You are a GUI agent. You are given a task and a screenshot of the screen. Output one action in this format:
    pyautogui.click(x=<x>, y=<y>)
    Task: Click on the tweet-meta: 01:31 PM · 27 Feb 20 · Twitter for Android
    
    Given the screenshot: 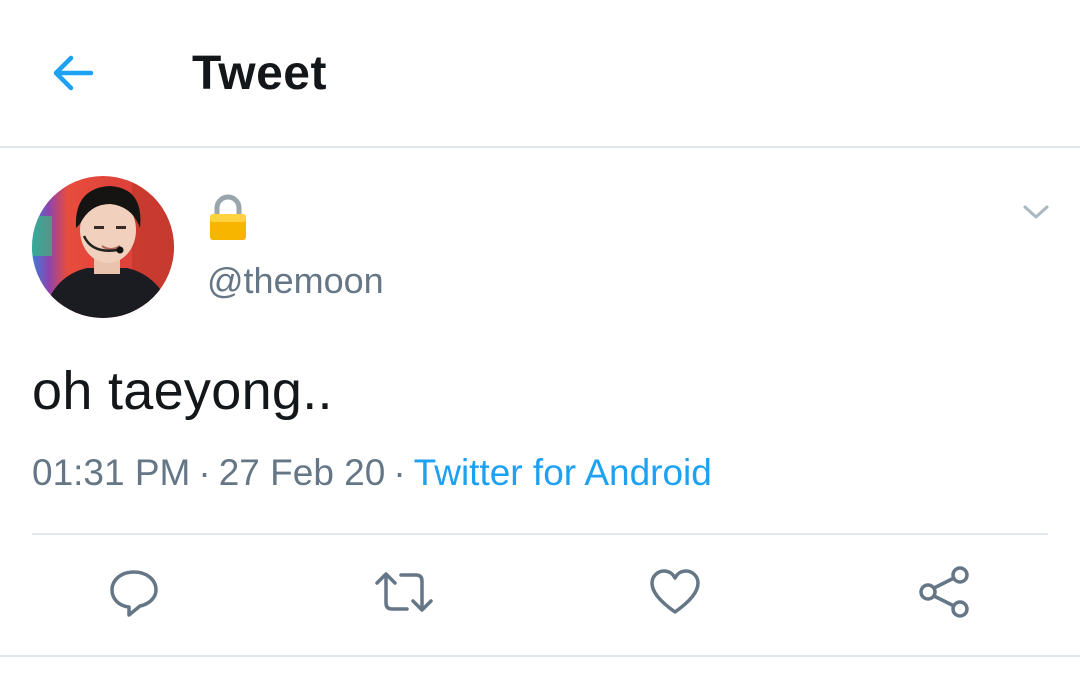 What is the action you would take?
    pyautogui.click(x=372, y=473)
    